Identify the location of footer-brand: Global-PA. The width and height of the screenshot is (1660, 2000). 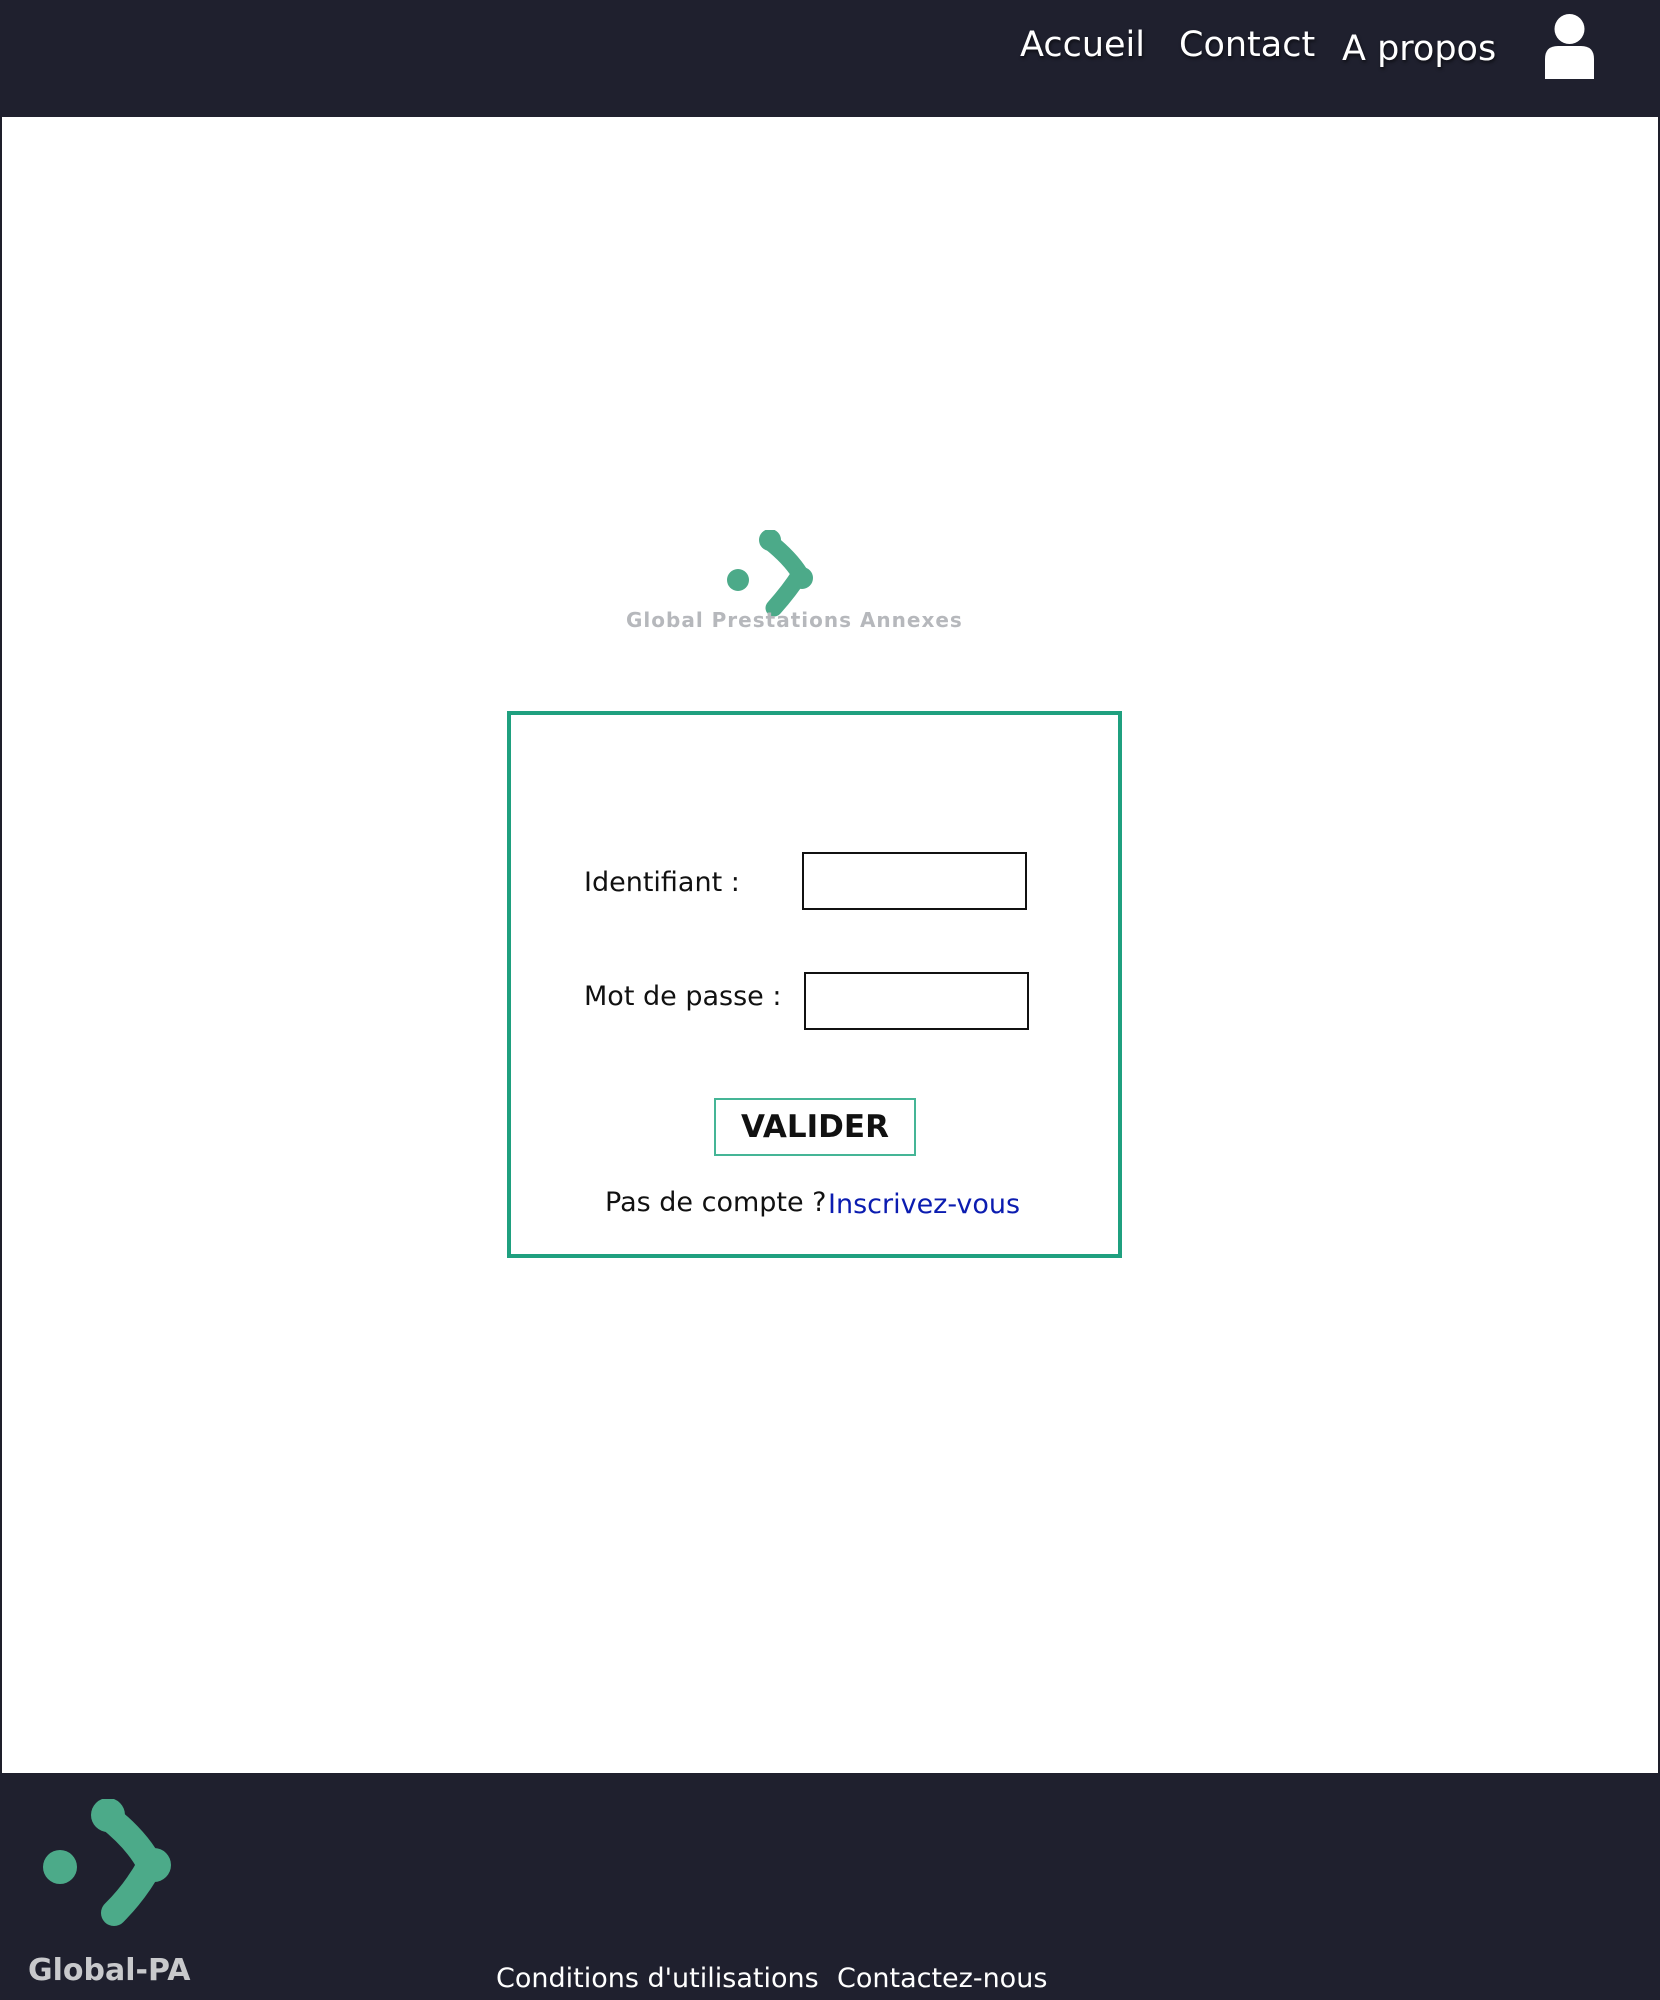
(109, 1970).